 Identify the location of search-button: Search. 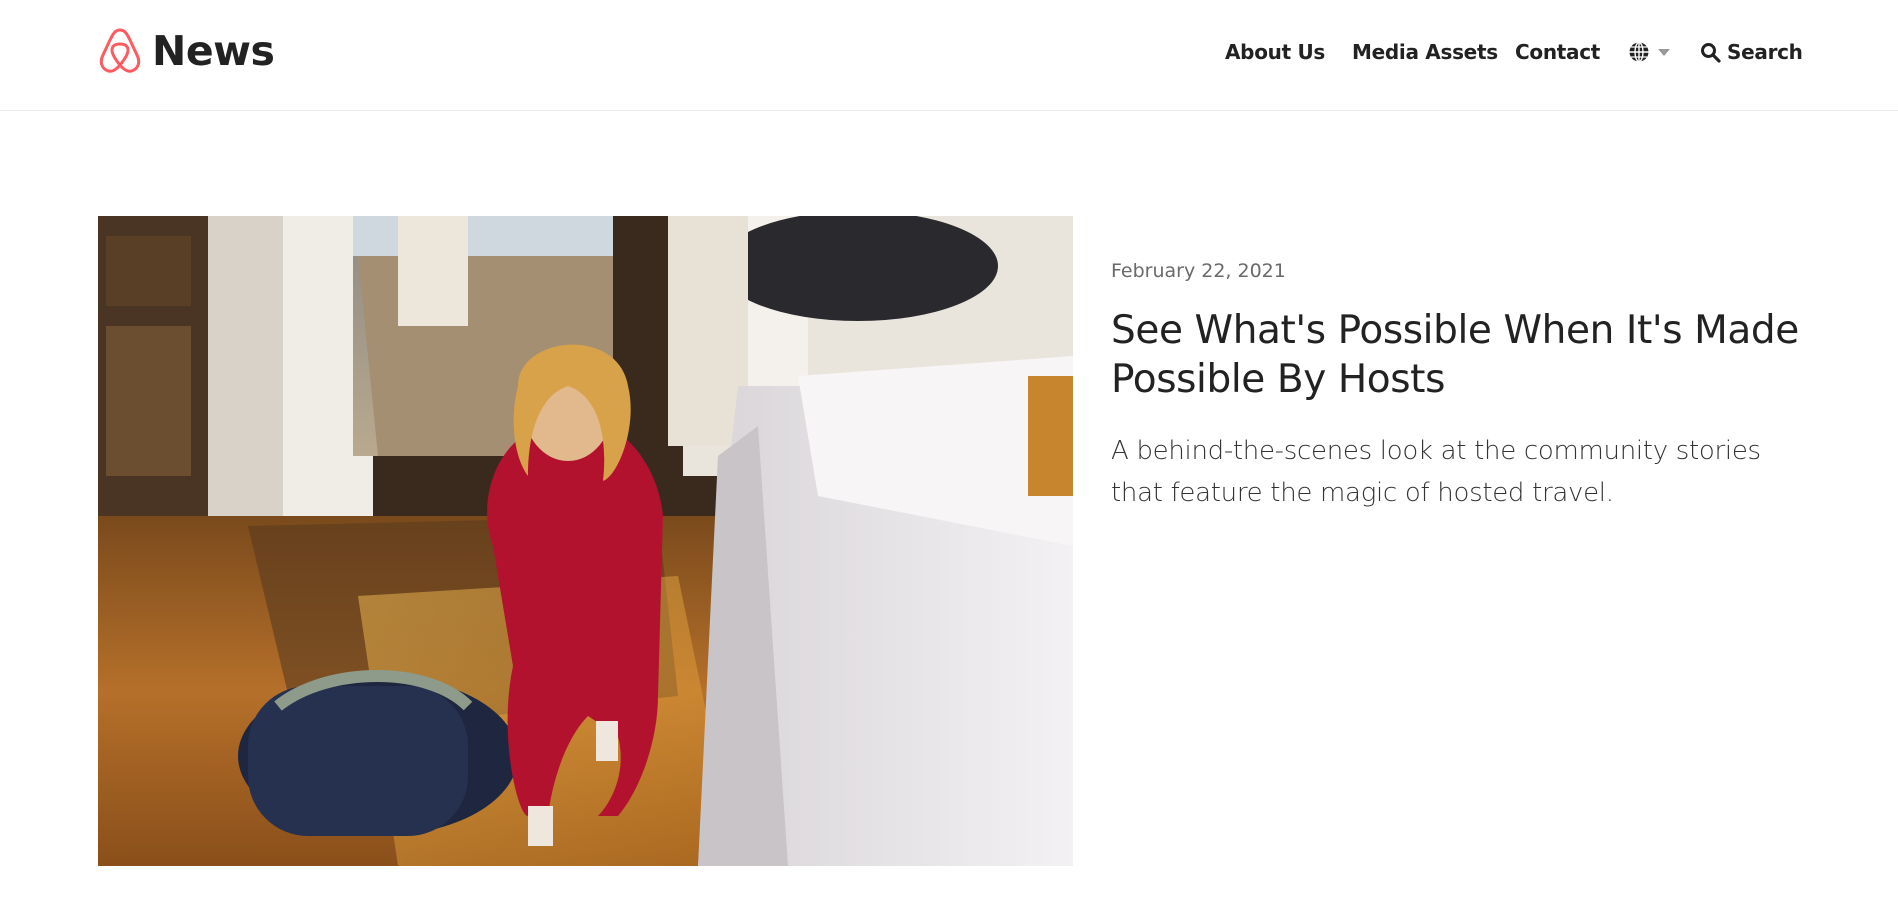
(1751, 52).